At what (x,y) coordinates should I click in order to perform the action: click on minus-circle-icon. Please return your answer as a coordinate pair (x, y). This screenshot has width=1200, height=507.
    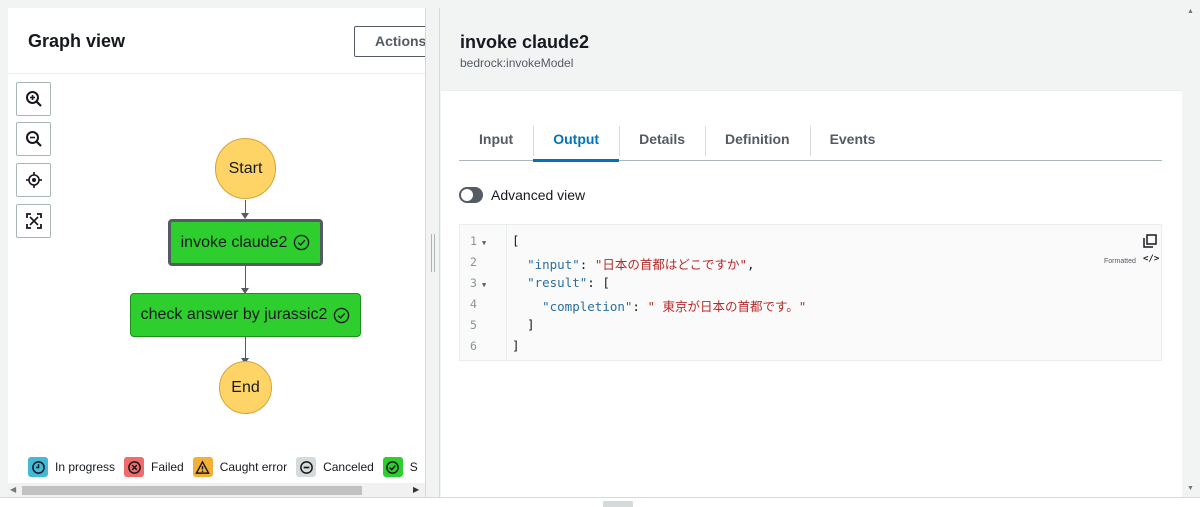
    Looking at the image, I should click on (306, 467).